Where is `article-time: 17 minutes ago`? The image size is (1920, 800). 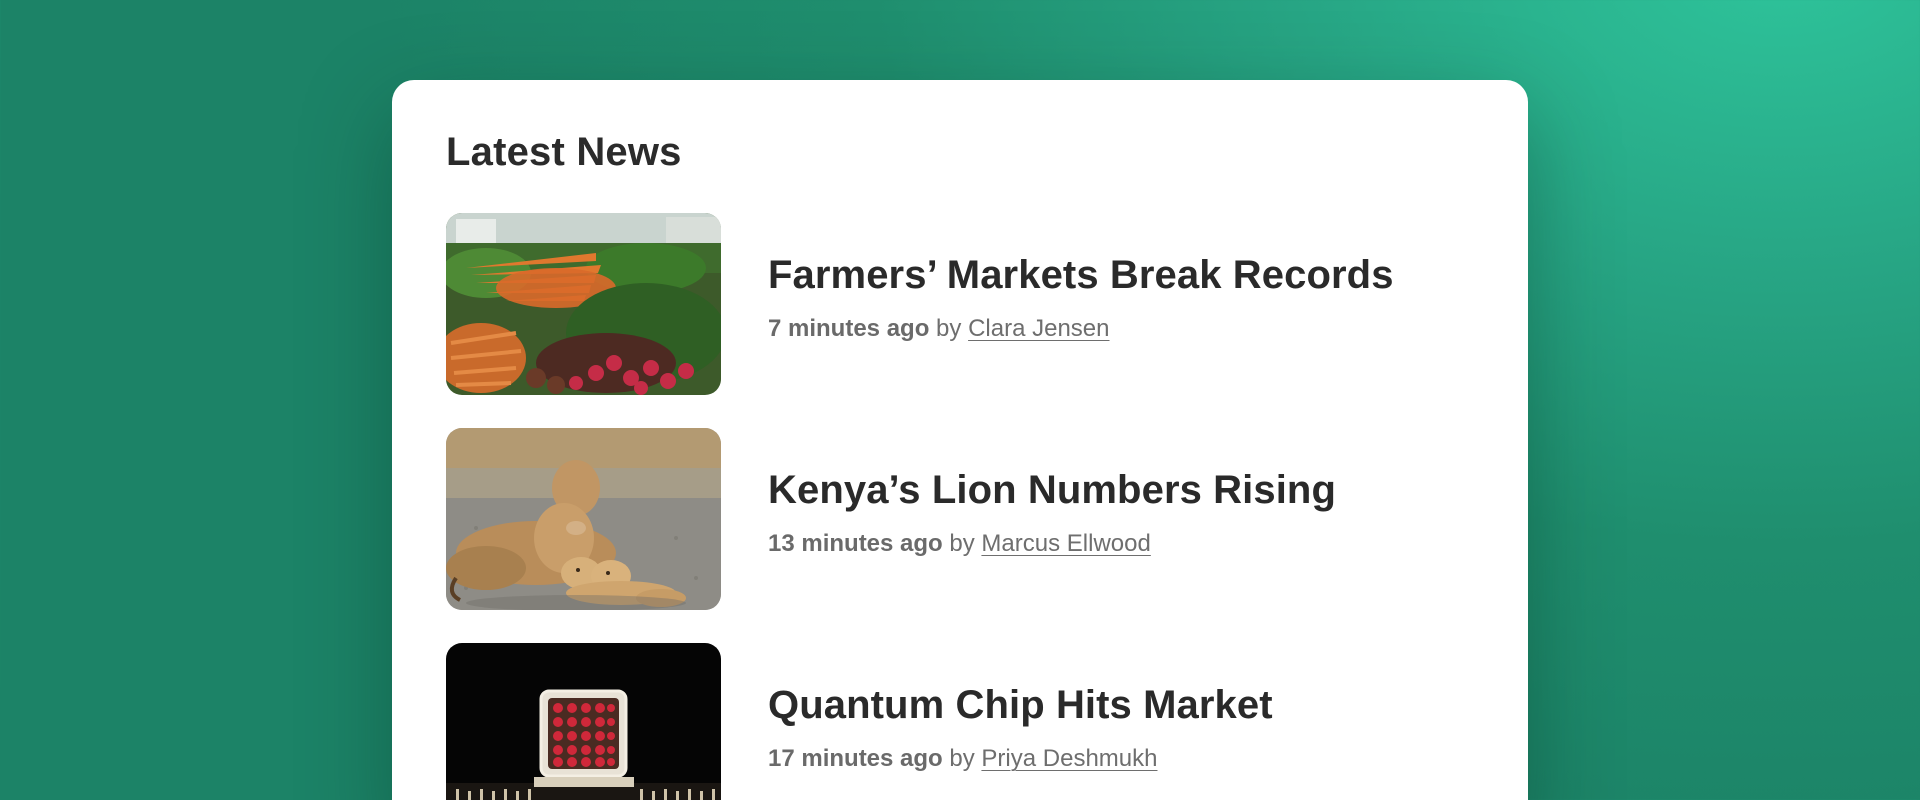 article-time: 17 minutes ago is located at coordinates (855, 759).